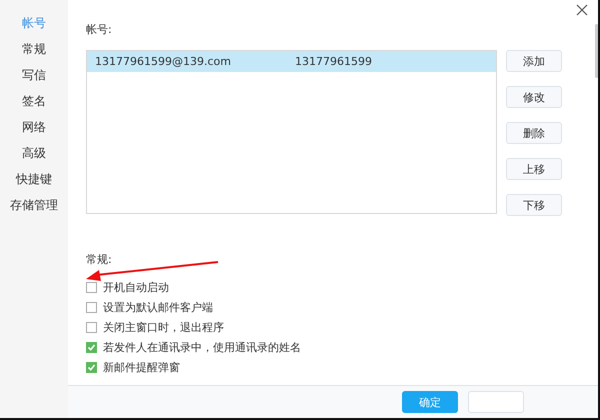 The height and width of the screenshot is (420, 600). Describe the element at coordinates (34, 49) in the screenshot. I see `sidebar-item: 常规` at that location.